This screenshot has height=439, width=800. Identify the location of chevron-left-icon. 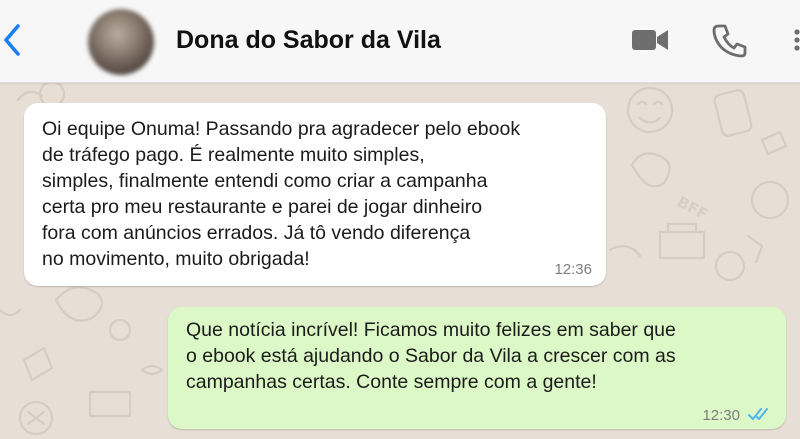
(12, 40).